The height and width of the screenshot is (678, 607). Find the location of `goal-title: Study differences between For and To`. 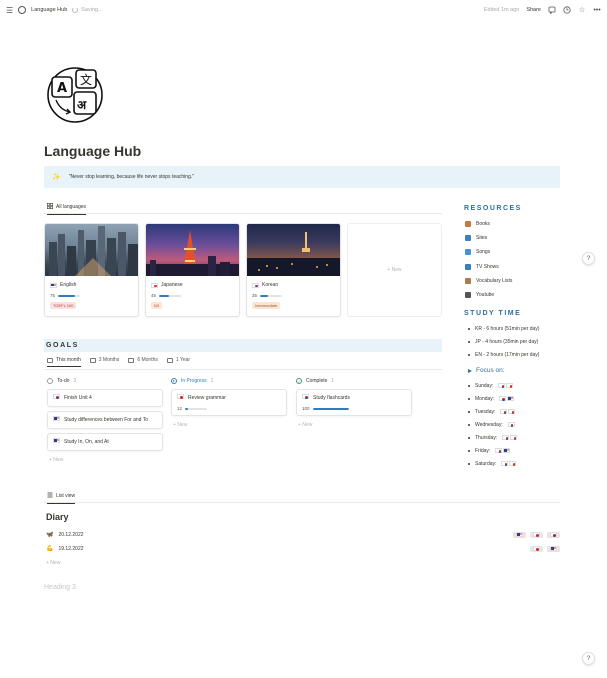

goal-title: Study differences between For and To is located at coordinates (106, 420).